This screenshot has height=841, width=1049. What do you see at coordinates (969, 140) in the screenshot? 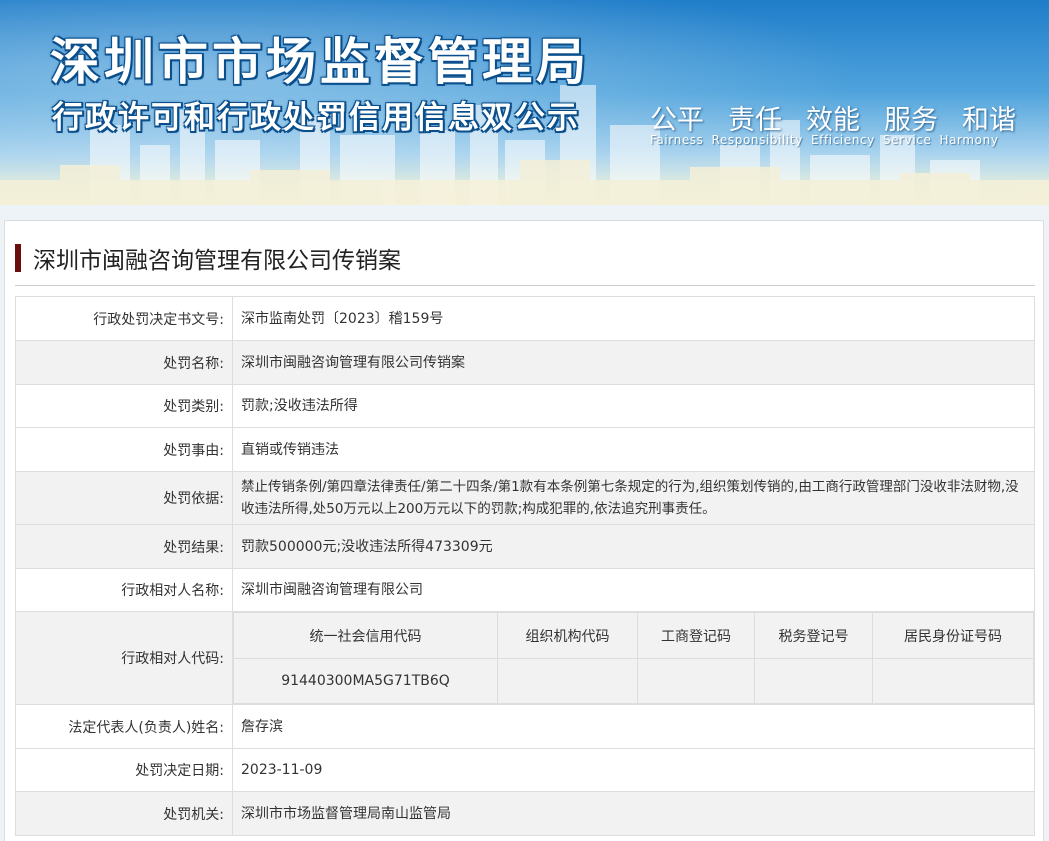
I see `slogan-en-5: Harmony` at bounding box center [969, 140].